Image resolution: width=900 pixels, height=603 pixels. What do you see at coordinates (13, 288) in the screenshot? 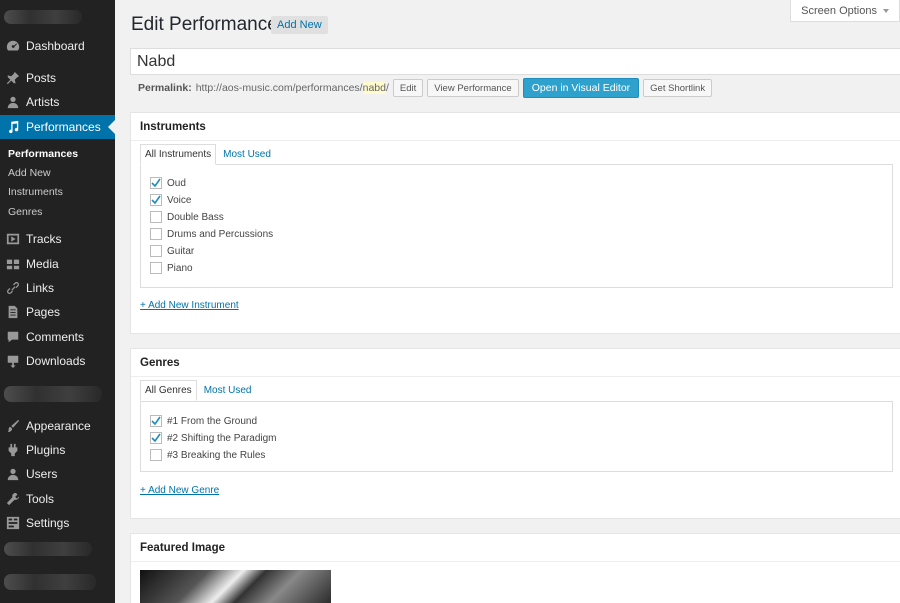
I see `link-icon` at bounding box center [13, 288].